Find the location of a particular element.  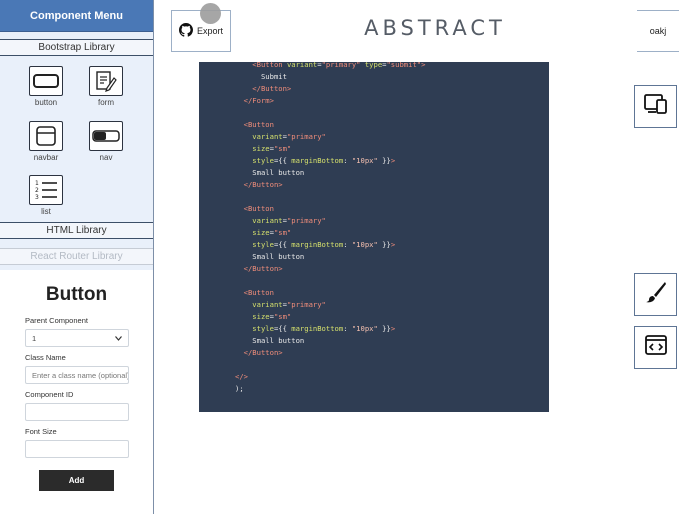

component-nav: nav is located at coordinates (106, 145).